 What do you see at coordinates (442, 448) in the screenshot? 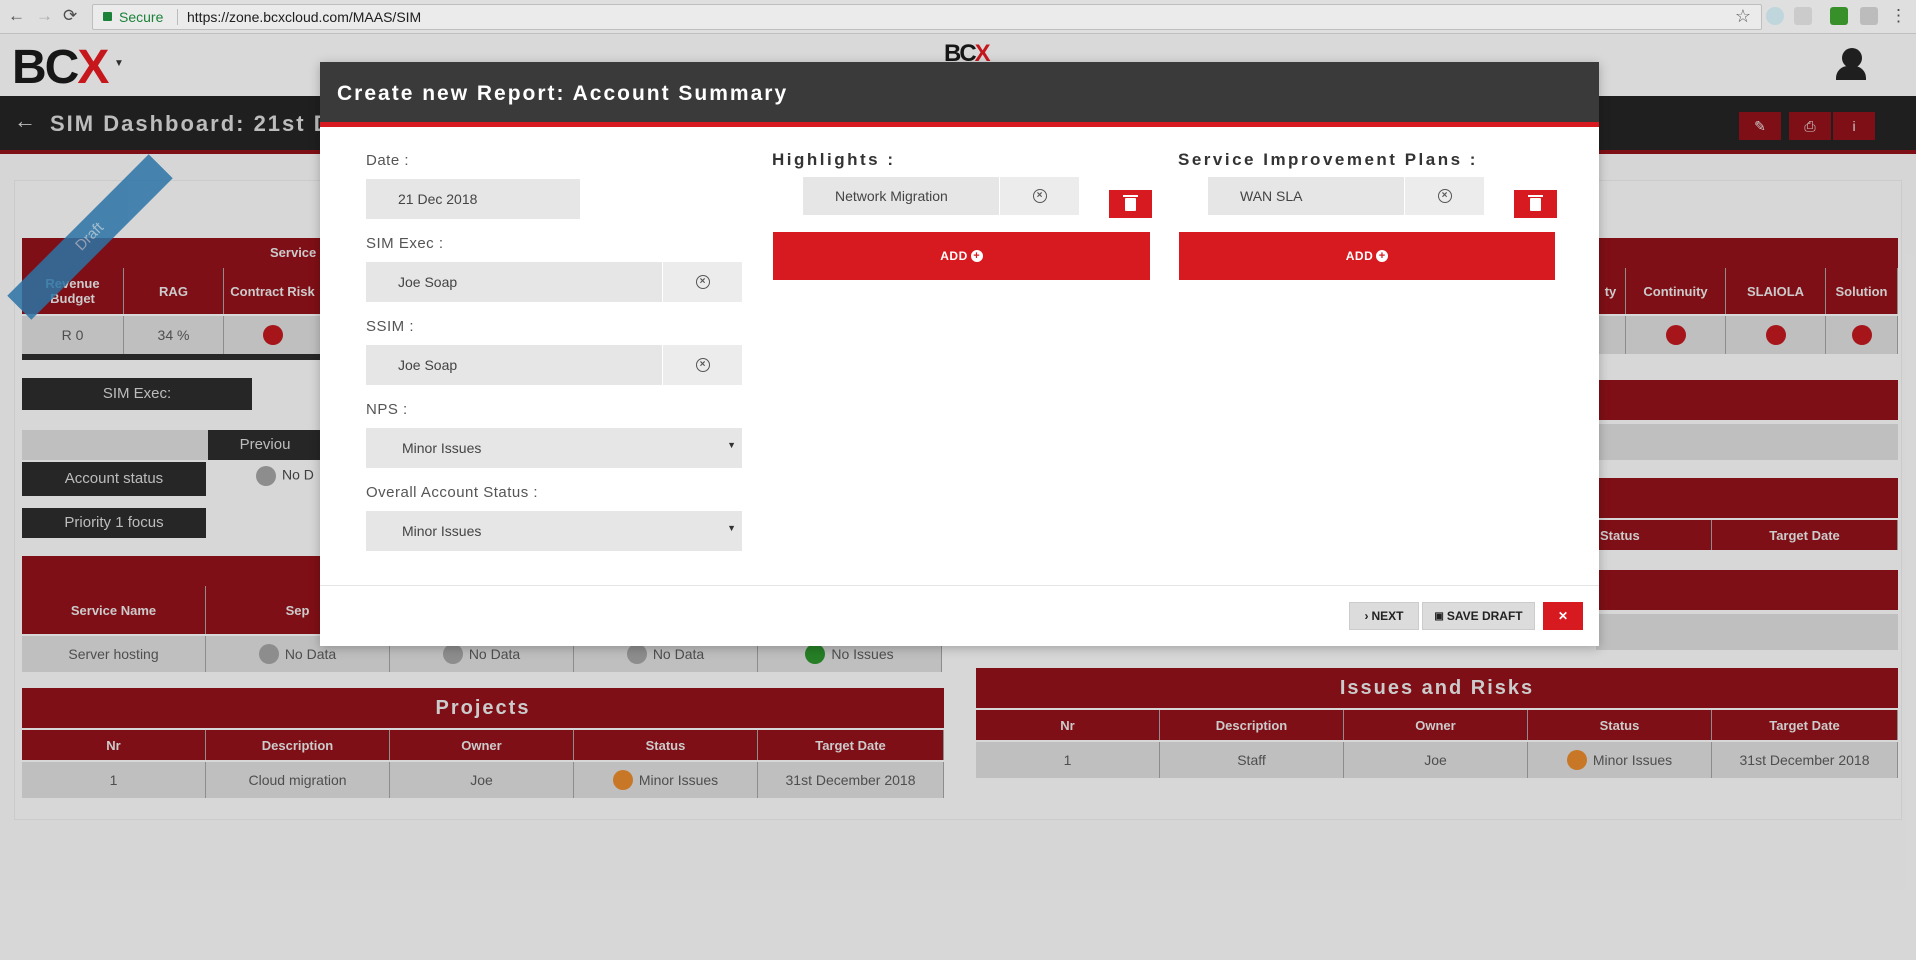
I see `nps-value: Minor Issues` at bounding box center [442, 448].